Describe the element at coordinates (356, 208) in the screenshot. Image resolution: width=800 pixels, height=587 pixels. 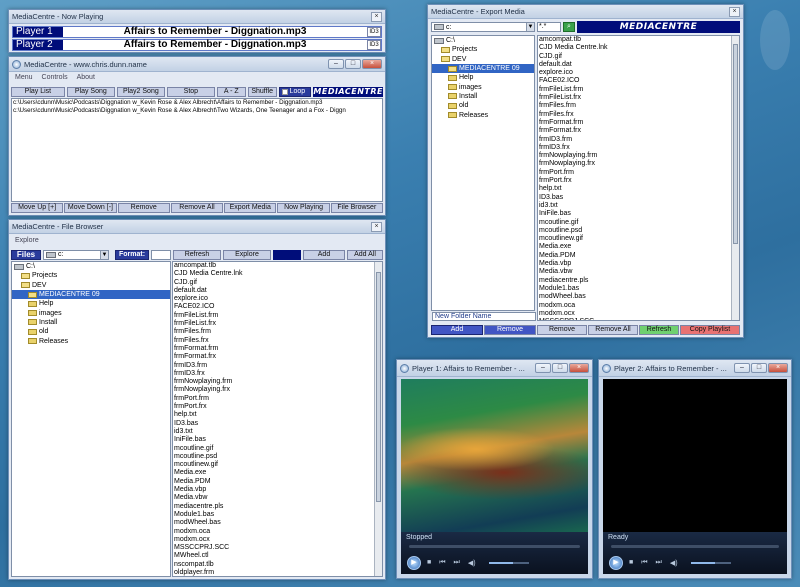
I see `file-browser-button: File Browser` at that location.